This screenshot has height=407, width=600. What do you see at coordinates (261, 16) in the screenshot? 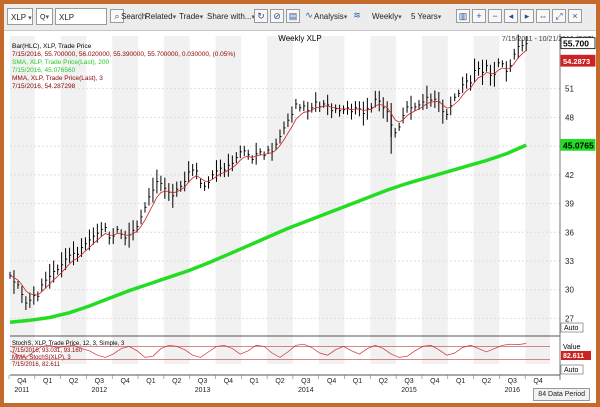
I see `refresh-icon: ↻` at bounding box center [261, 16].